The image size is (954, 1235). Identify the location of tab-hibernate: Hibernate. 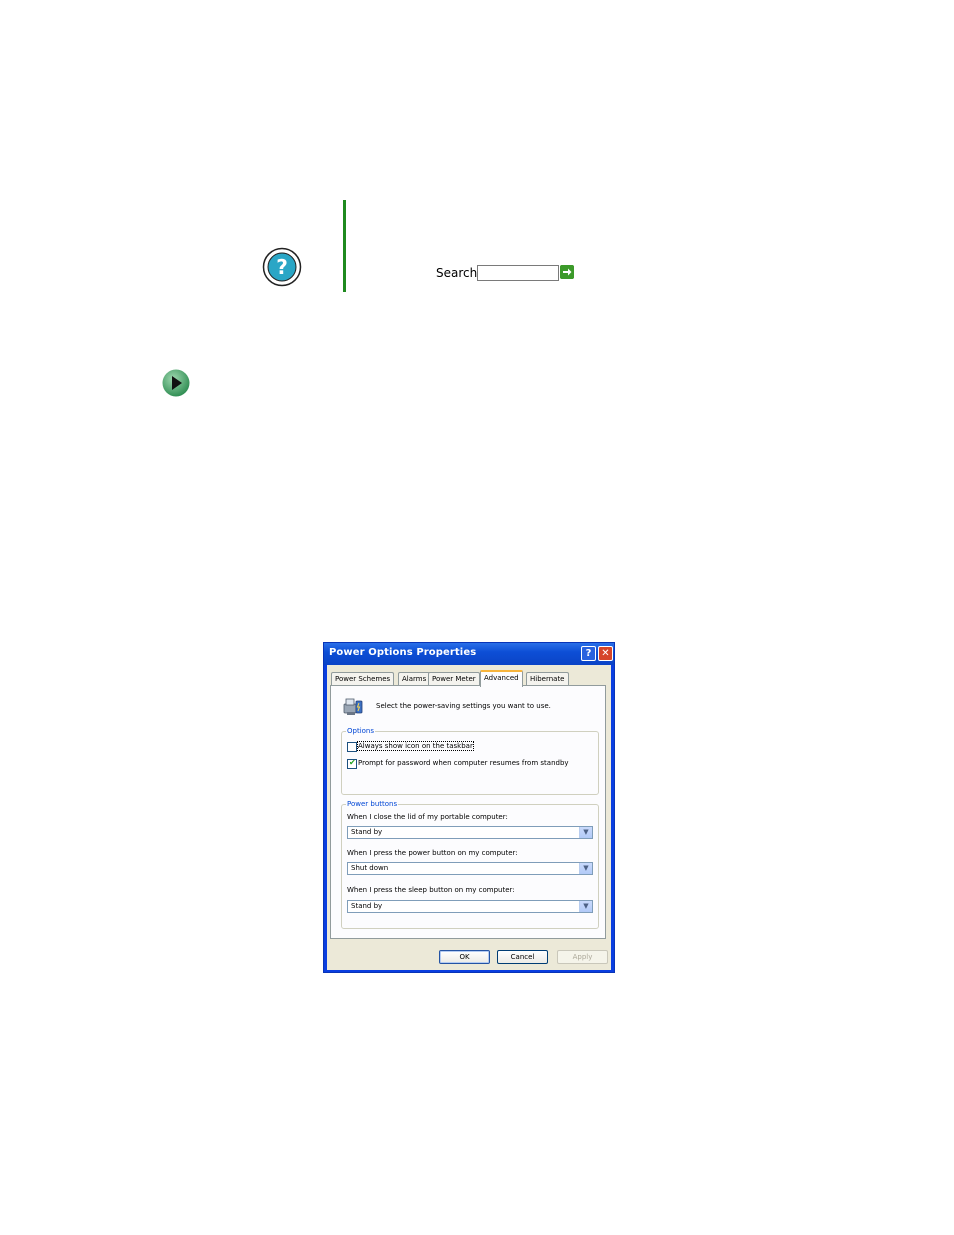
(547, 679).